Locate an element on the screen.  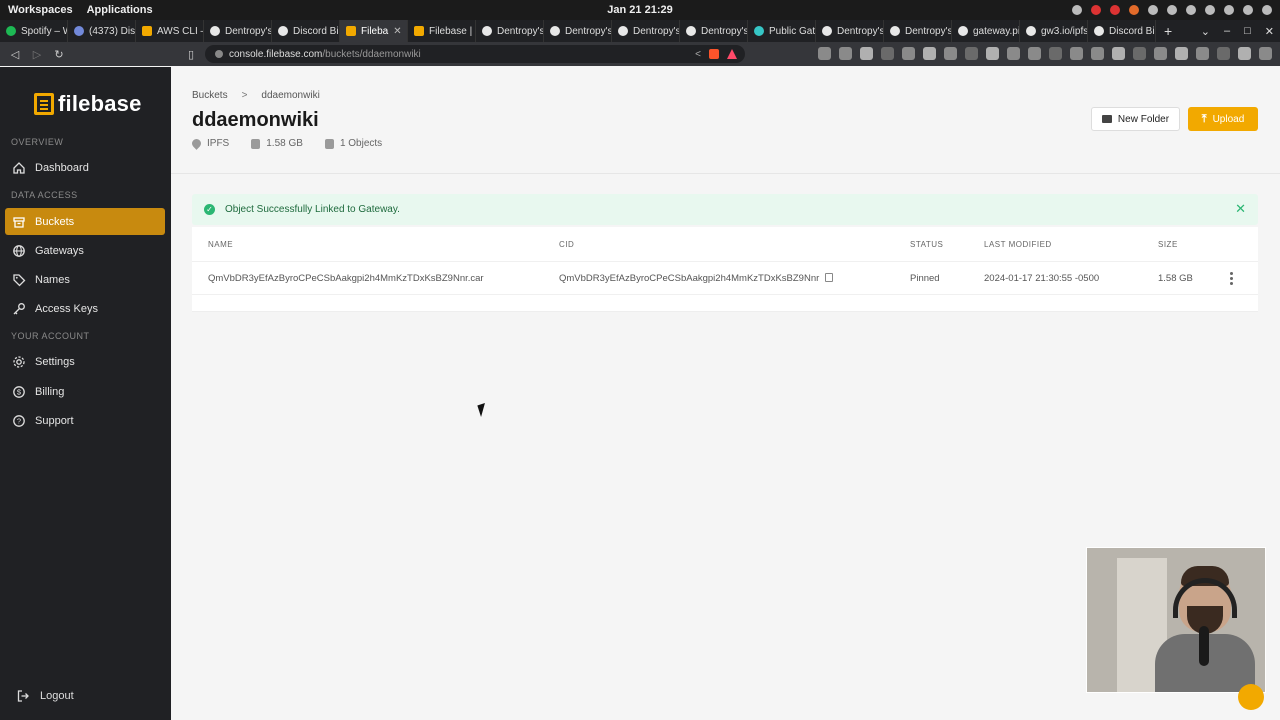
browser-tab: Fileba ✕ is located at coordinates (374, 31).